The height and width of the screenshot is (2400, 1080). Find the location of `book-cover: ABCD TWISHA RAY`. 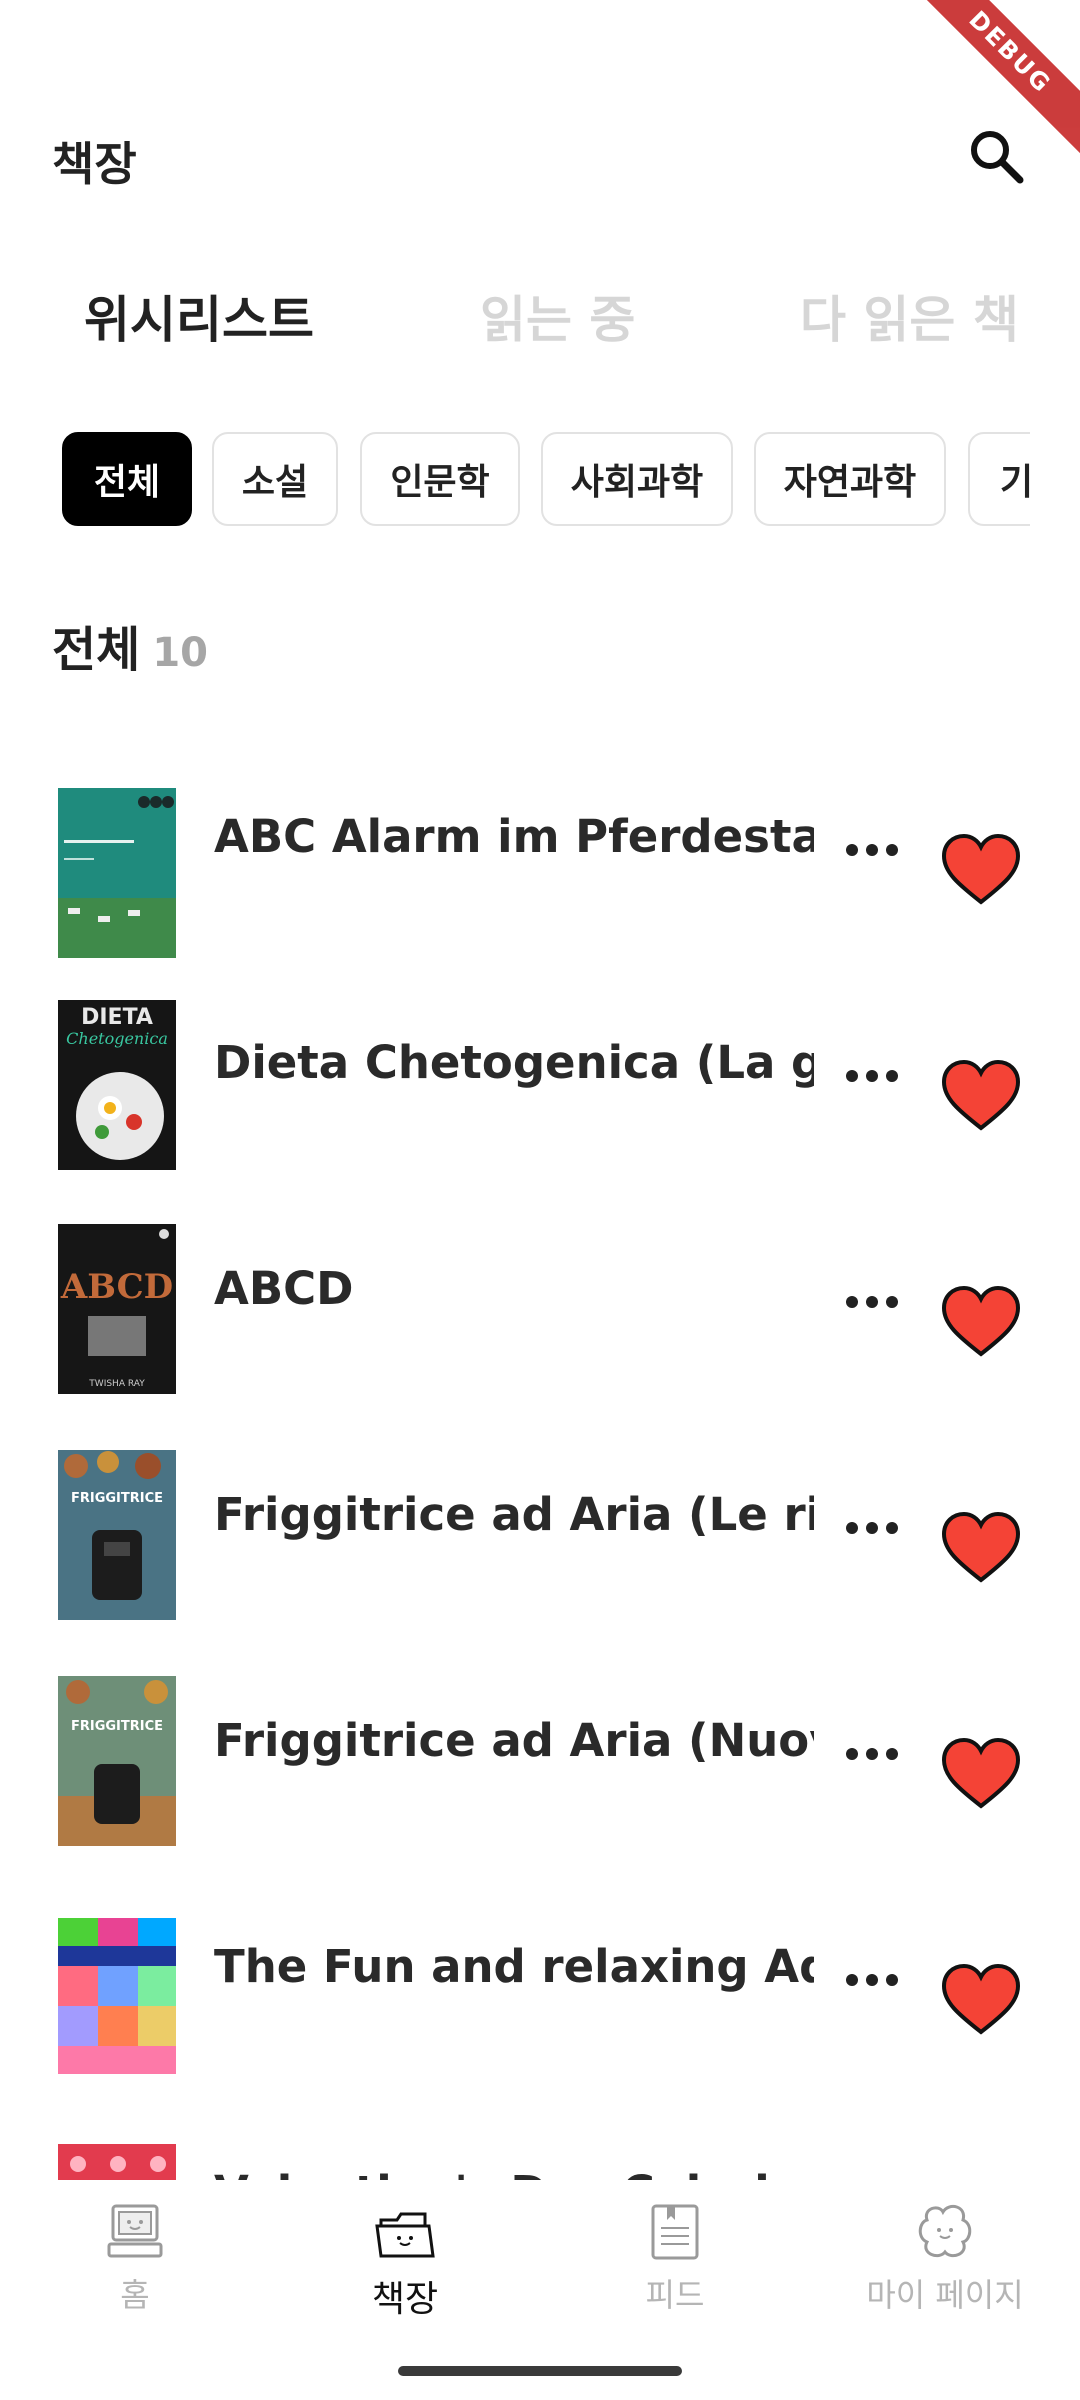

book-cover: ABCD TWISHA RAY is located at coordinates (117, 1309).